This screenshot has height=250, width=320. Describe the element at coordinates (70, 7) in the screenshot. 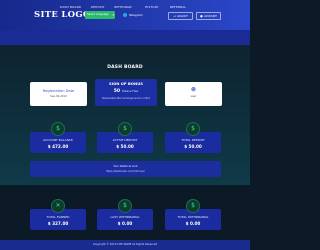

I see `nav-dashboard: DASH BOARD` at that location.